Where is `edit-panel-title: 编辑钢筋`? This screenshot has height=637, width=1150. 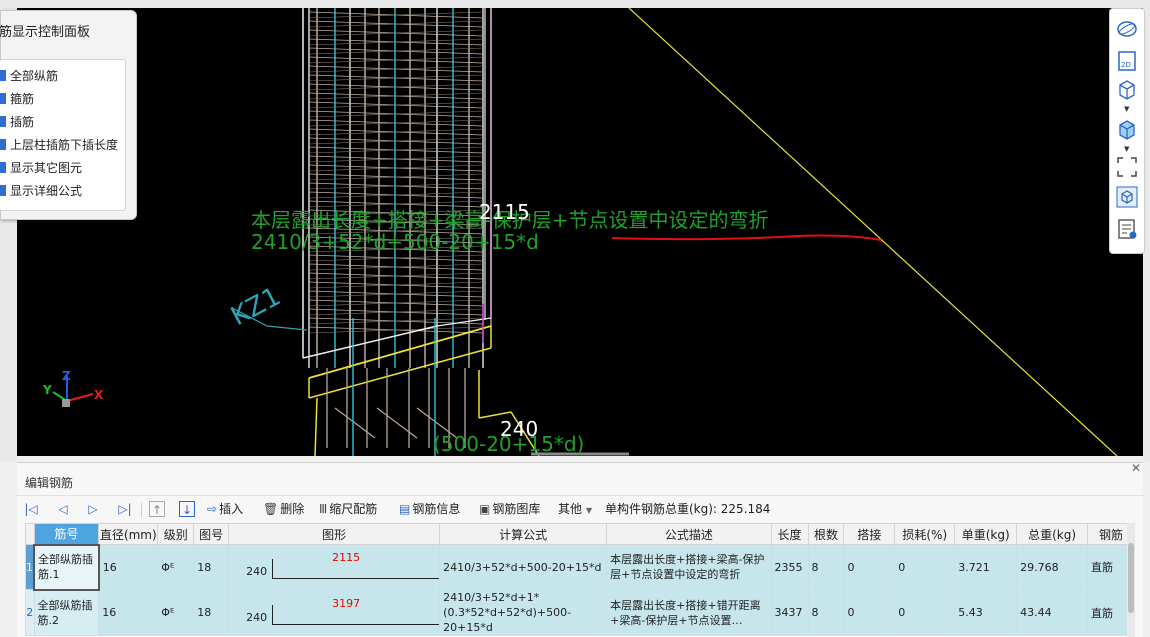 edit-panel-title: 编辑钢筋 is located at coordinates (49, 483).